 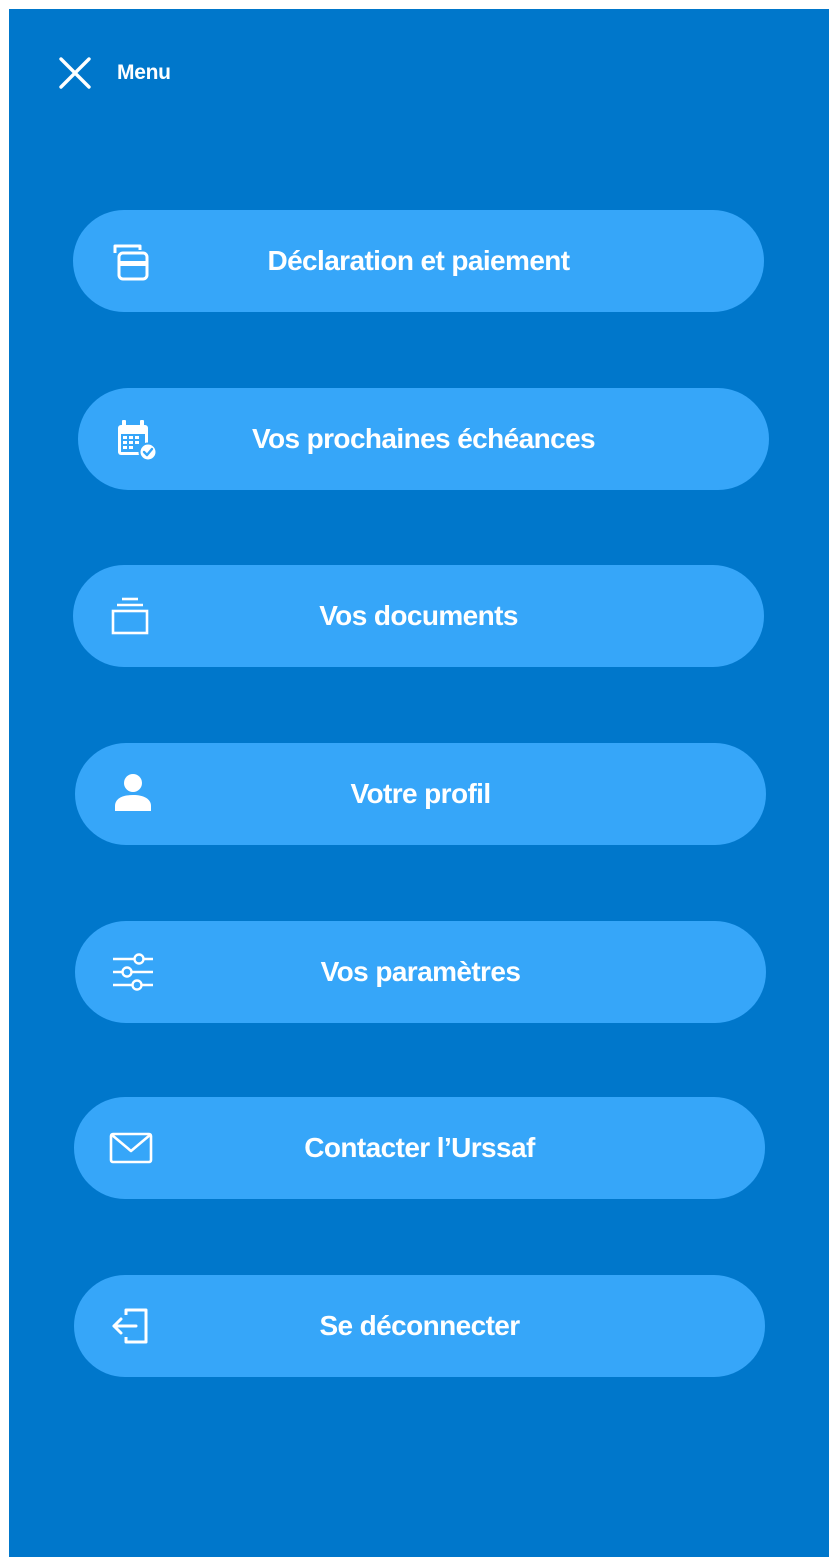 I want to click on close-icon, so click(x=75, y=73).